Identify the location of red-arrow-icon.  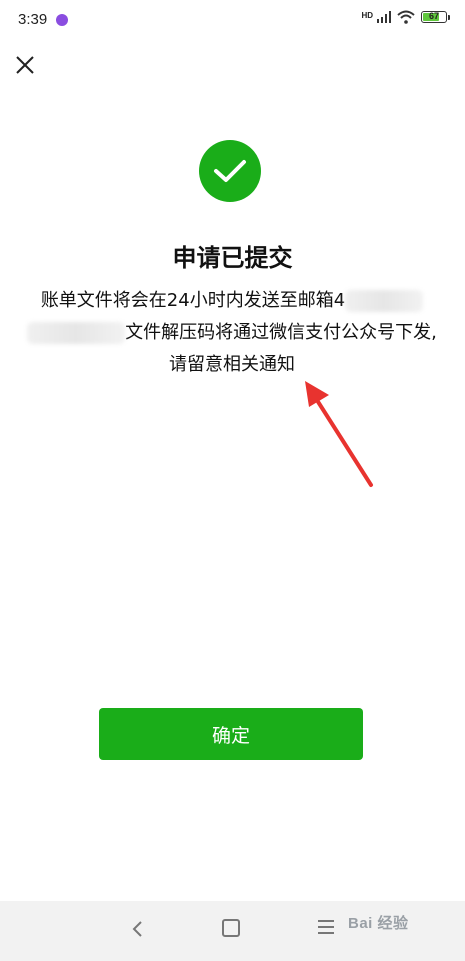
(339, 434).